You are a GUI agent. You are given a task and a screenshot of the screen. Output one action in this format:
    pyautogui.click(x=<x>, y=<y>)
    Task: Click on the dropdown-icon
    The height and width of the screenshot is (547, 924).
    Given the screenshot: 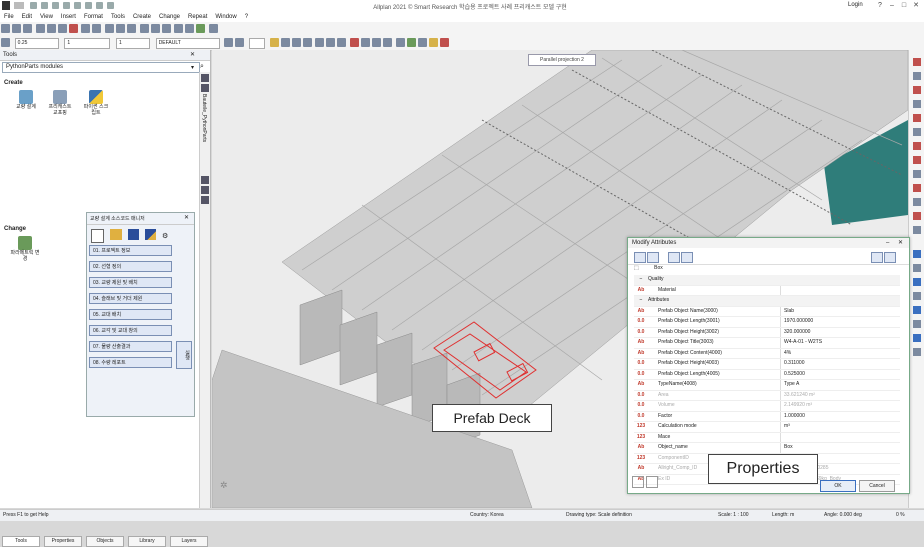 What is the action you would take?
    pyautogui.click(x=110, y=5)
    